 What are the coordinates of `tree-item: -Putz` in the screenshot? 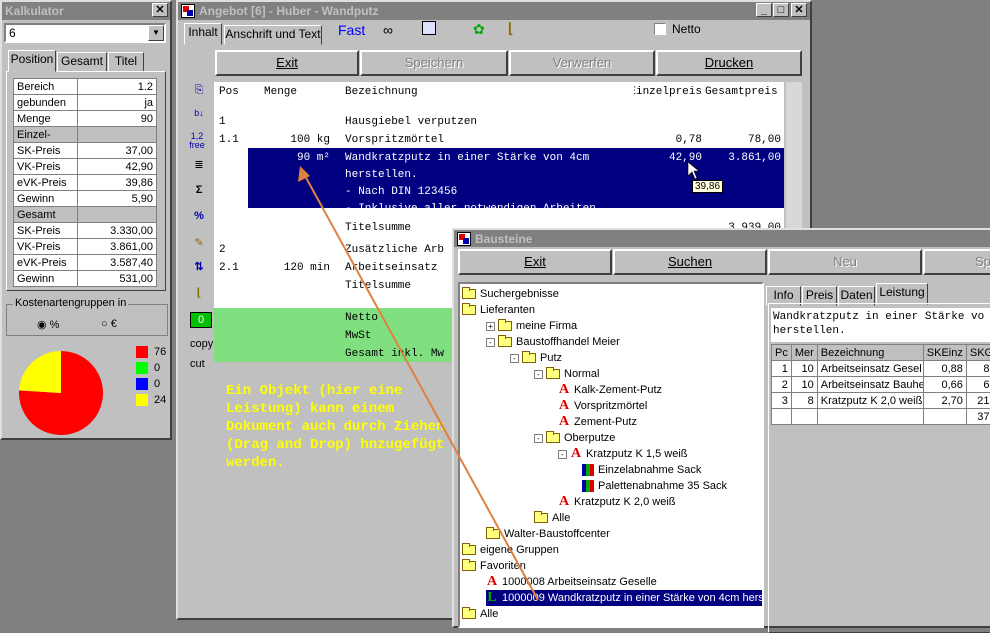 It's located at (536, 358).